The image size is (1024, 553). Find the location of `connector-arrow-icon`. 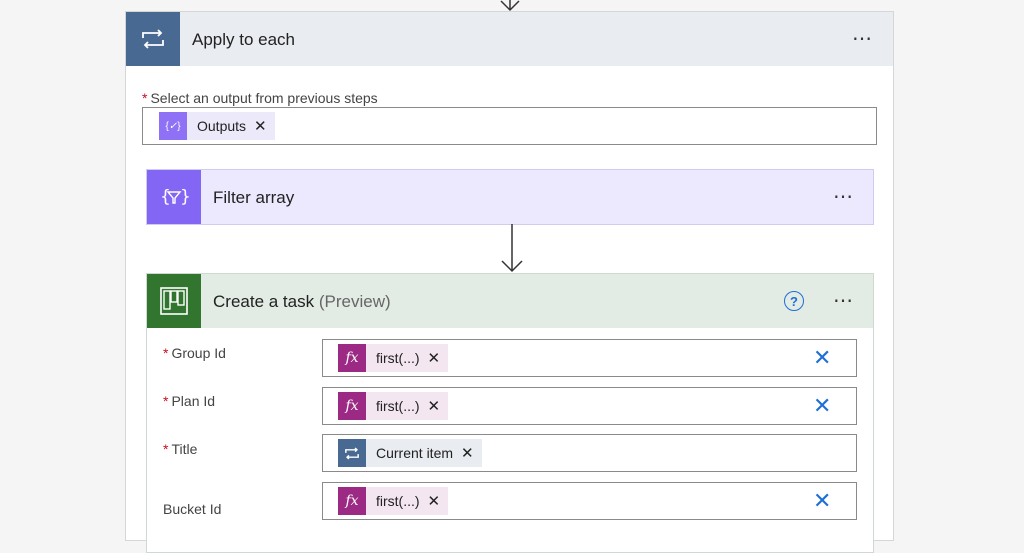

connector-arrow-icon is located at coordinates (512, 248).